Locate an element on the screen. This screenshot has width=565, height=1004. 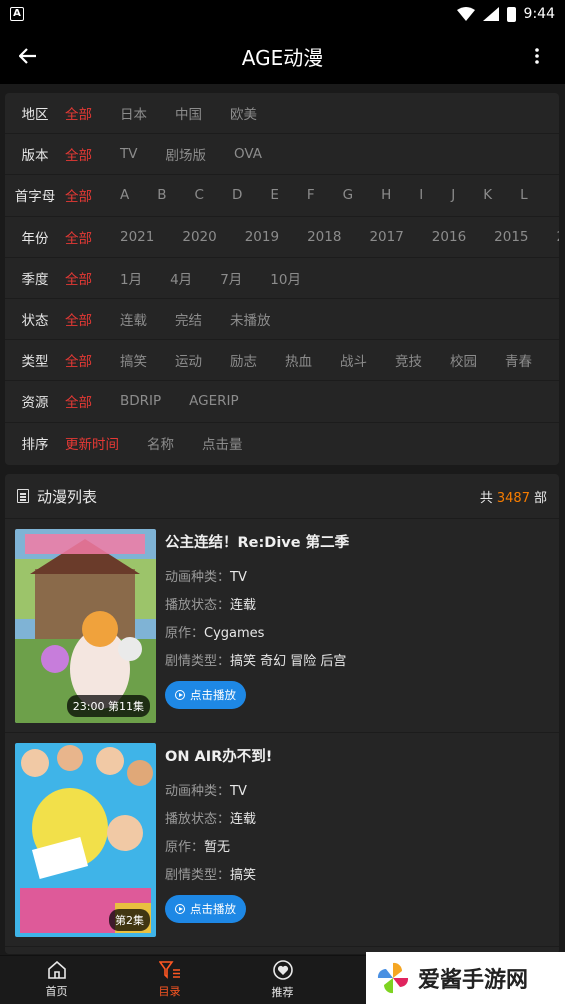
anime-genre-line: 剧情类型：搞笑 奇幻 冒险 后宫 is located at coordinates (256, 661).